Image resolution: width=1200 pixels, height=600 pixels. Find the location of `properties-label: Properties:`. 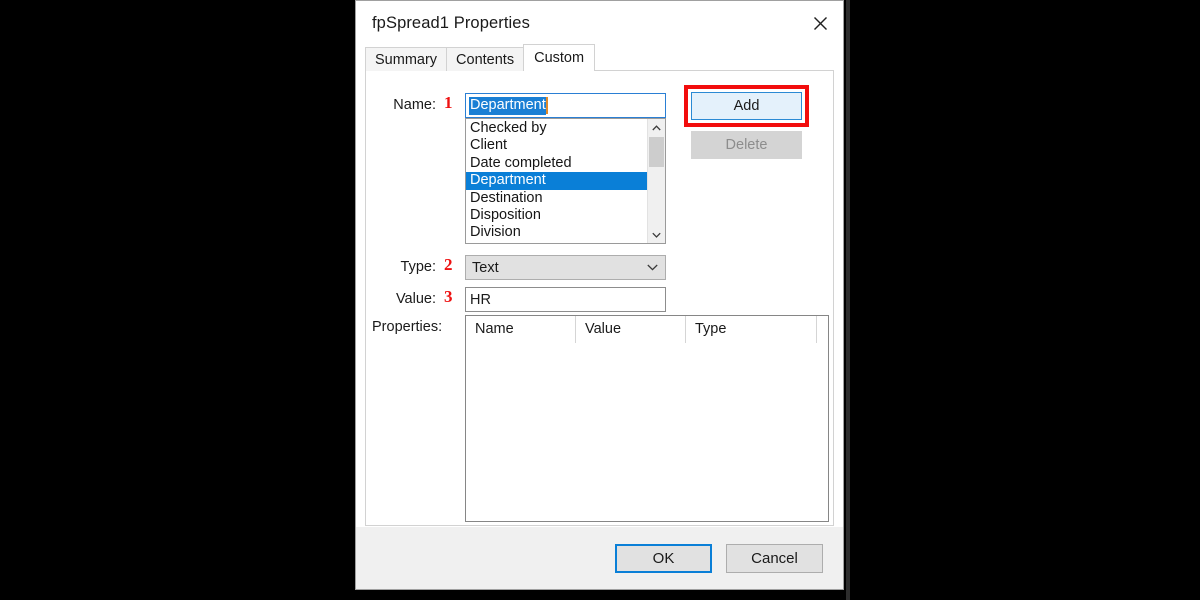

properties-label: Properties: is located at coordinates (407, 327).